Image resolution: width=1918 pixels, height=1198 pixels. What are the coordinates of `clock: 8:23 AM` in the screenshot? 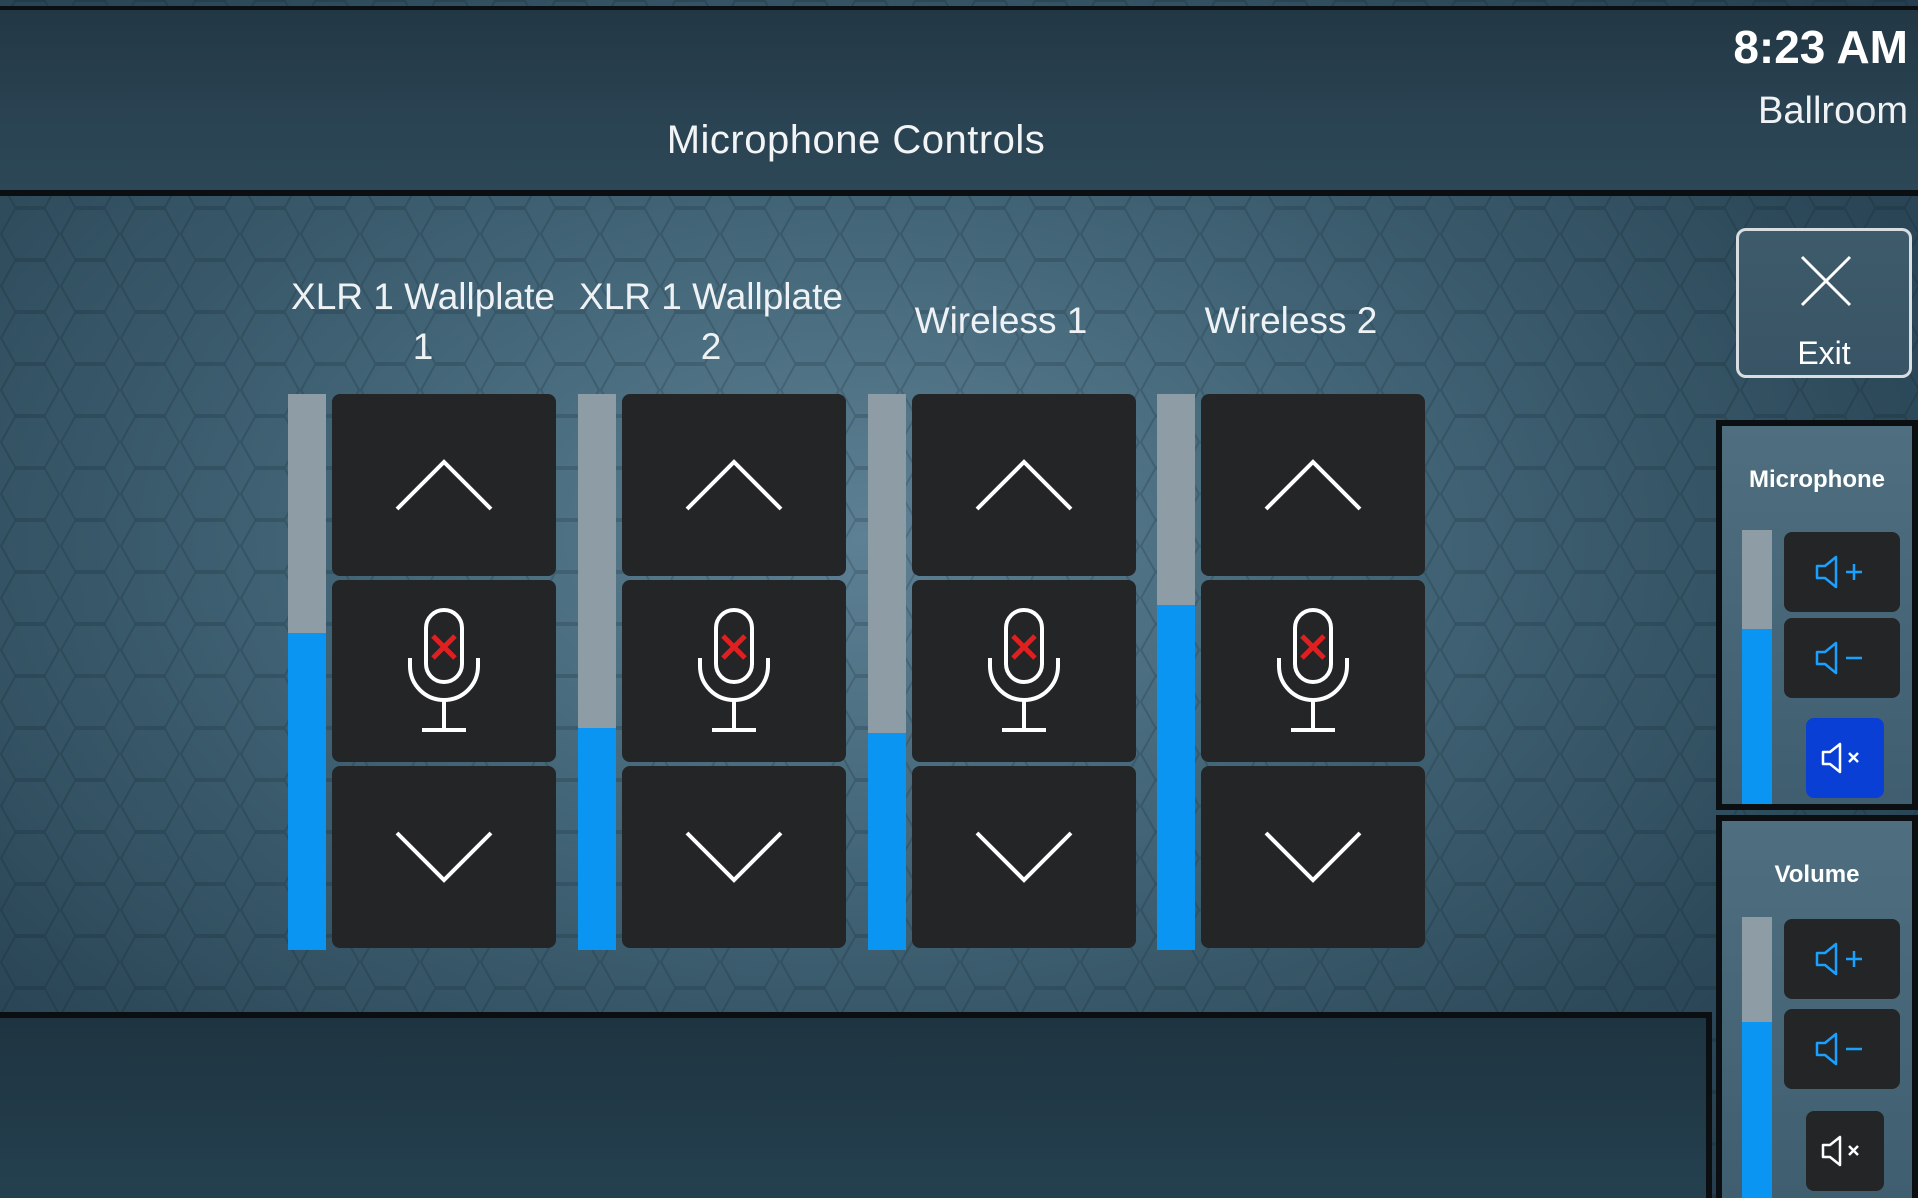 It's located at (1820, 47).